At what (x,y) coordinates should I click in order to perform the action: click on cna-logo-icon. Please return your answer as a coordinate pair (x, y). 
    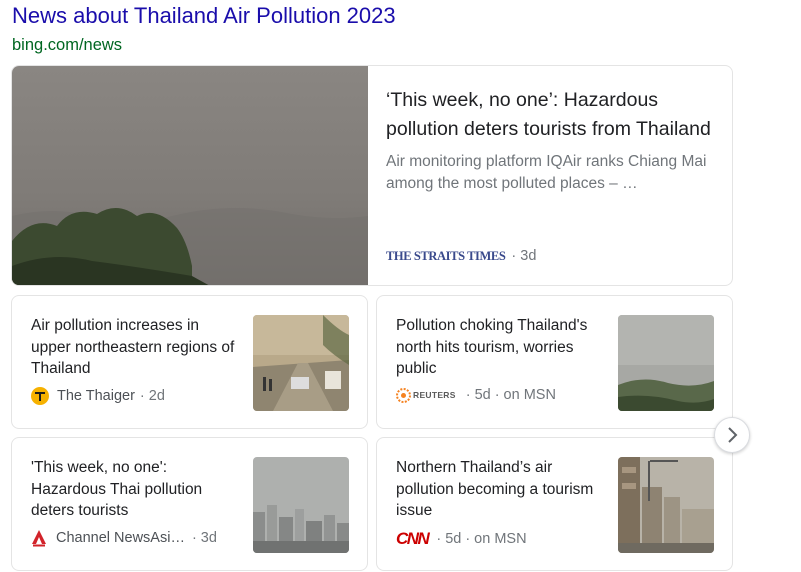
    Looking at the image, I should click on (39, 538).